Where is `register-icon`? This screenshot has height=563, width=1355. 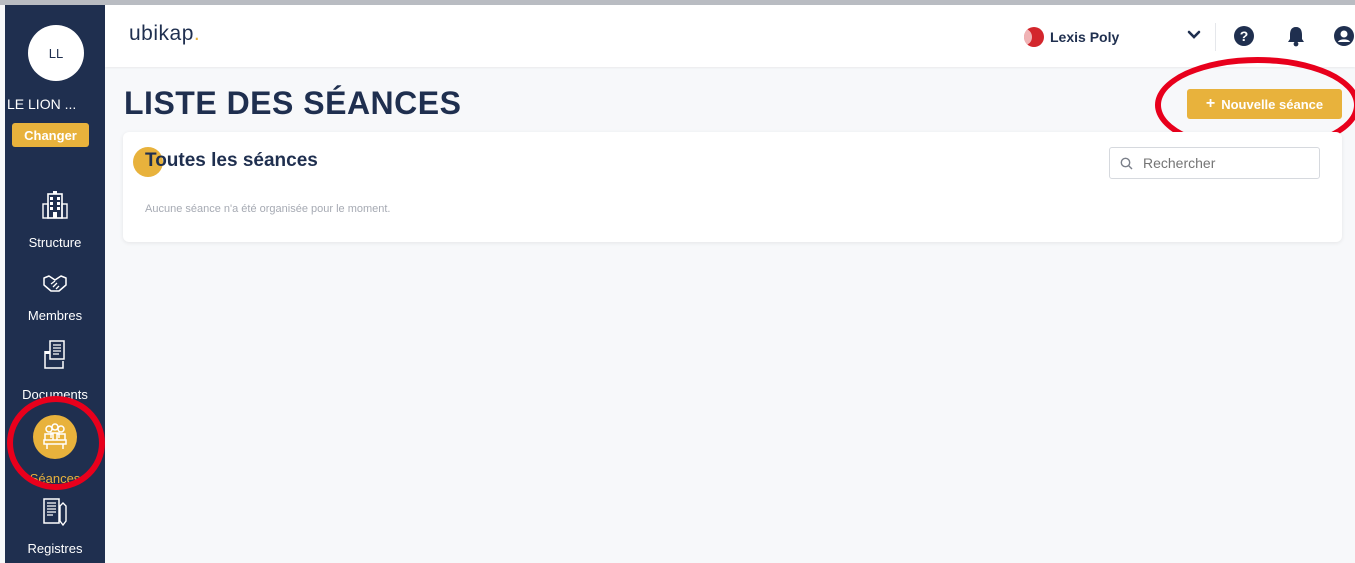 register-icon is located at coordinates (55, 512).